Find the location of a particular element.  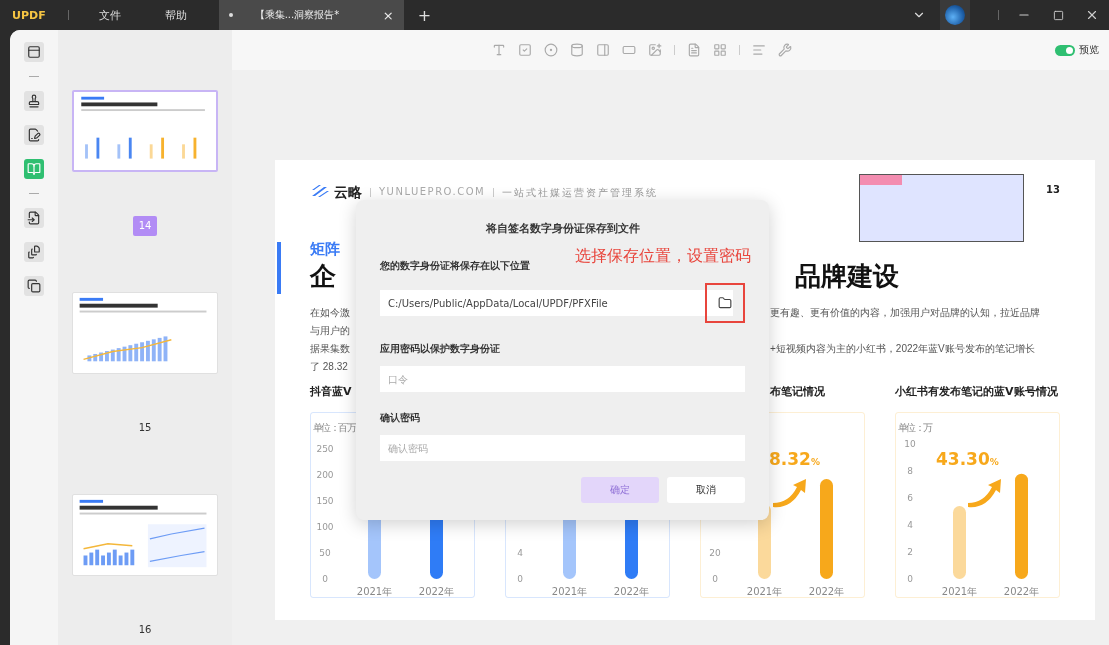

tick-label: 200 is located at coordinates (325, 475).